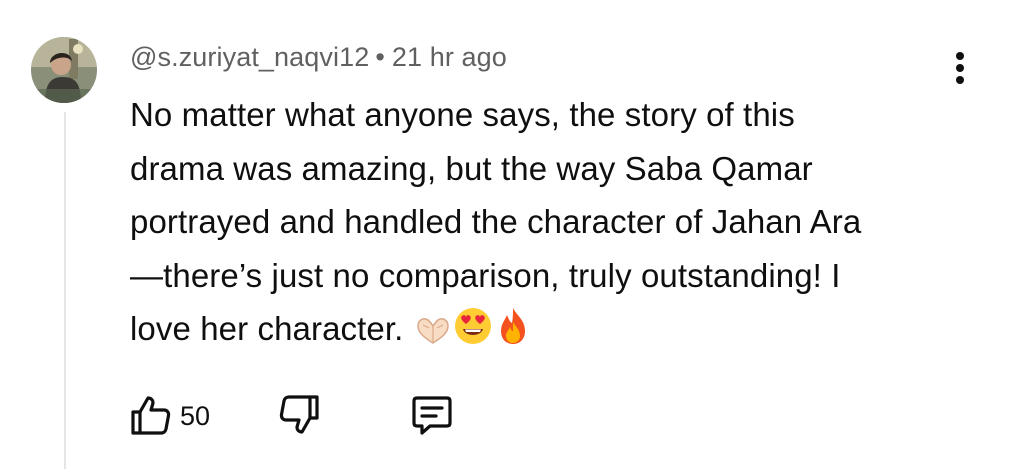 The image size is (1024, 469). I want to click on fire-emoji, so click(513, 334).